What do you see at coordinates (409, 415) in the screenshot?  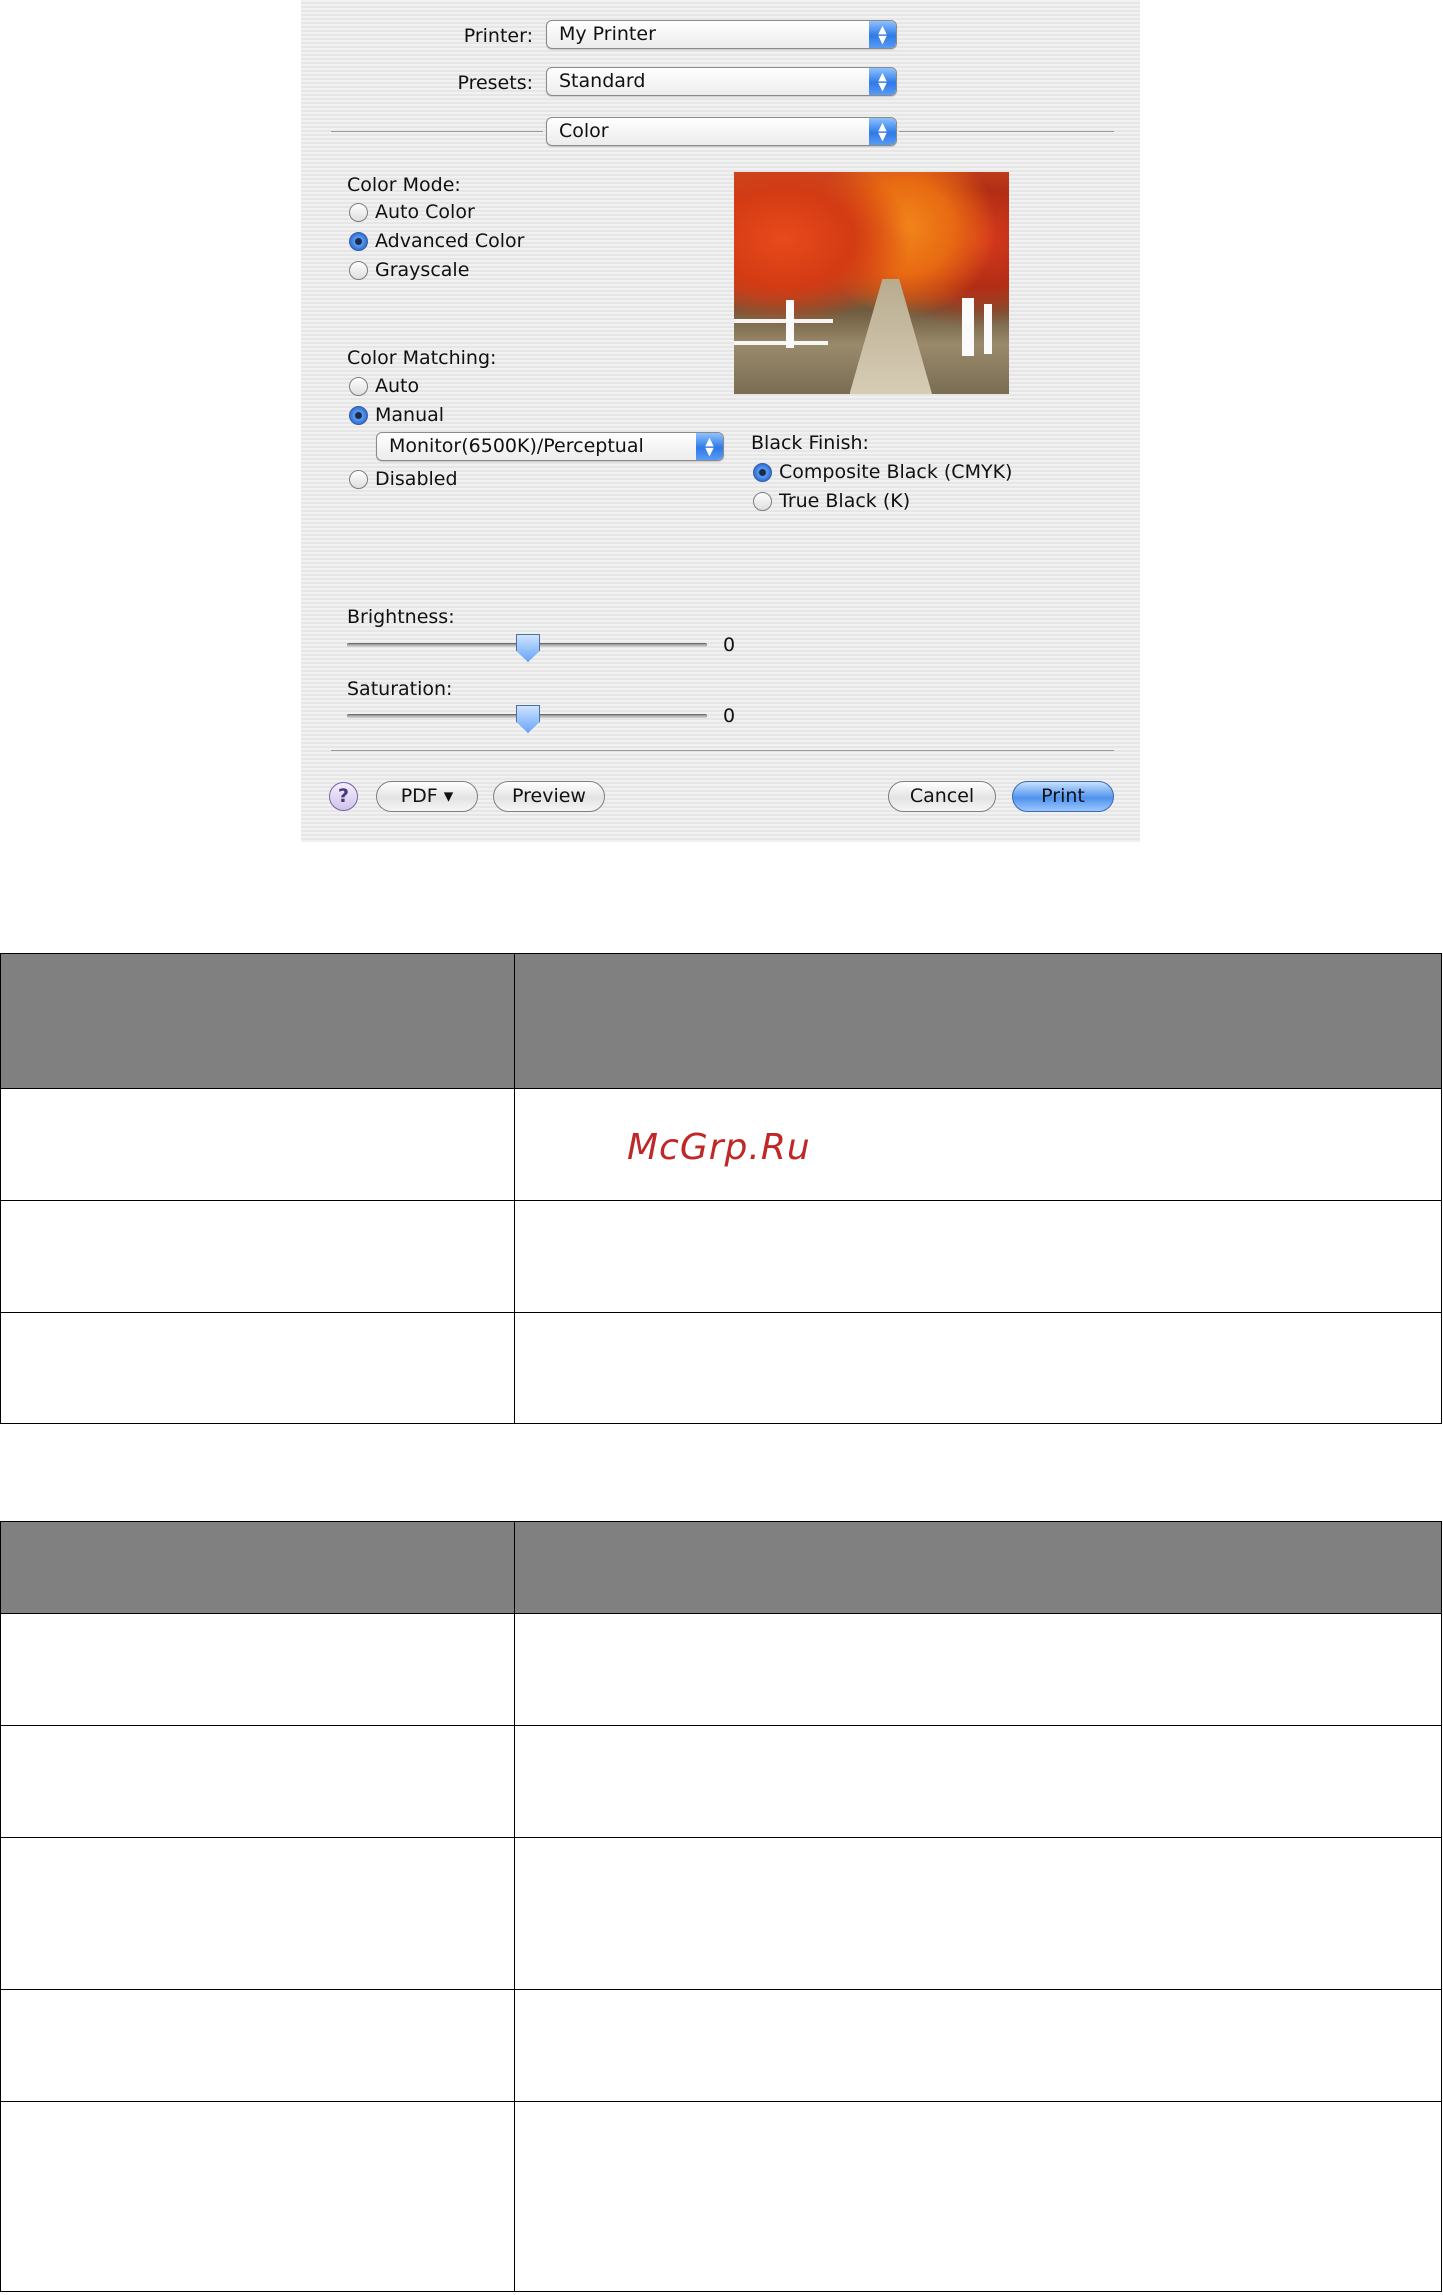 I see `radio-matching-manual-label: Manual` at bounding box center [409, 415].